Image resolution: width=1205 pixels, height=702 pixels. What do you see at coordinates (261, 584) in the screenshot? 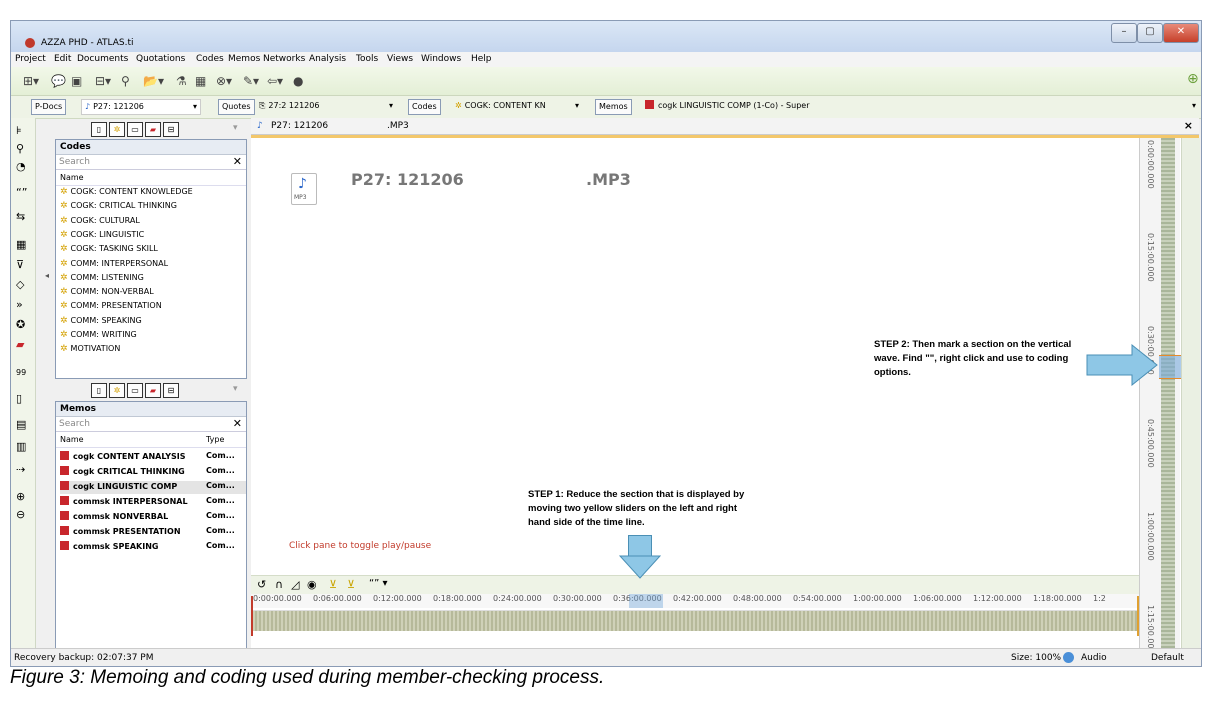
I see `loop-icon: ↺` at bounding box center [261, 584].